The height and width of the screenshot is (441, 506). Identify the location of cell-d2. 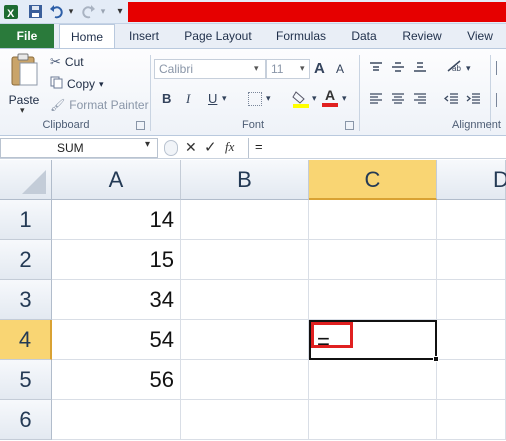
(471, 260).